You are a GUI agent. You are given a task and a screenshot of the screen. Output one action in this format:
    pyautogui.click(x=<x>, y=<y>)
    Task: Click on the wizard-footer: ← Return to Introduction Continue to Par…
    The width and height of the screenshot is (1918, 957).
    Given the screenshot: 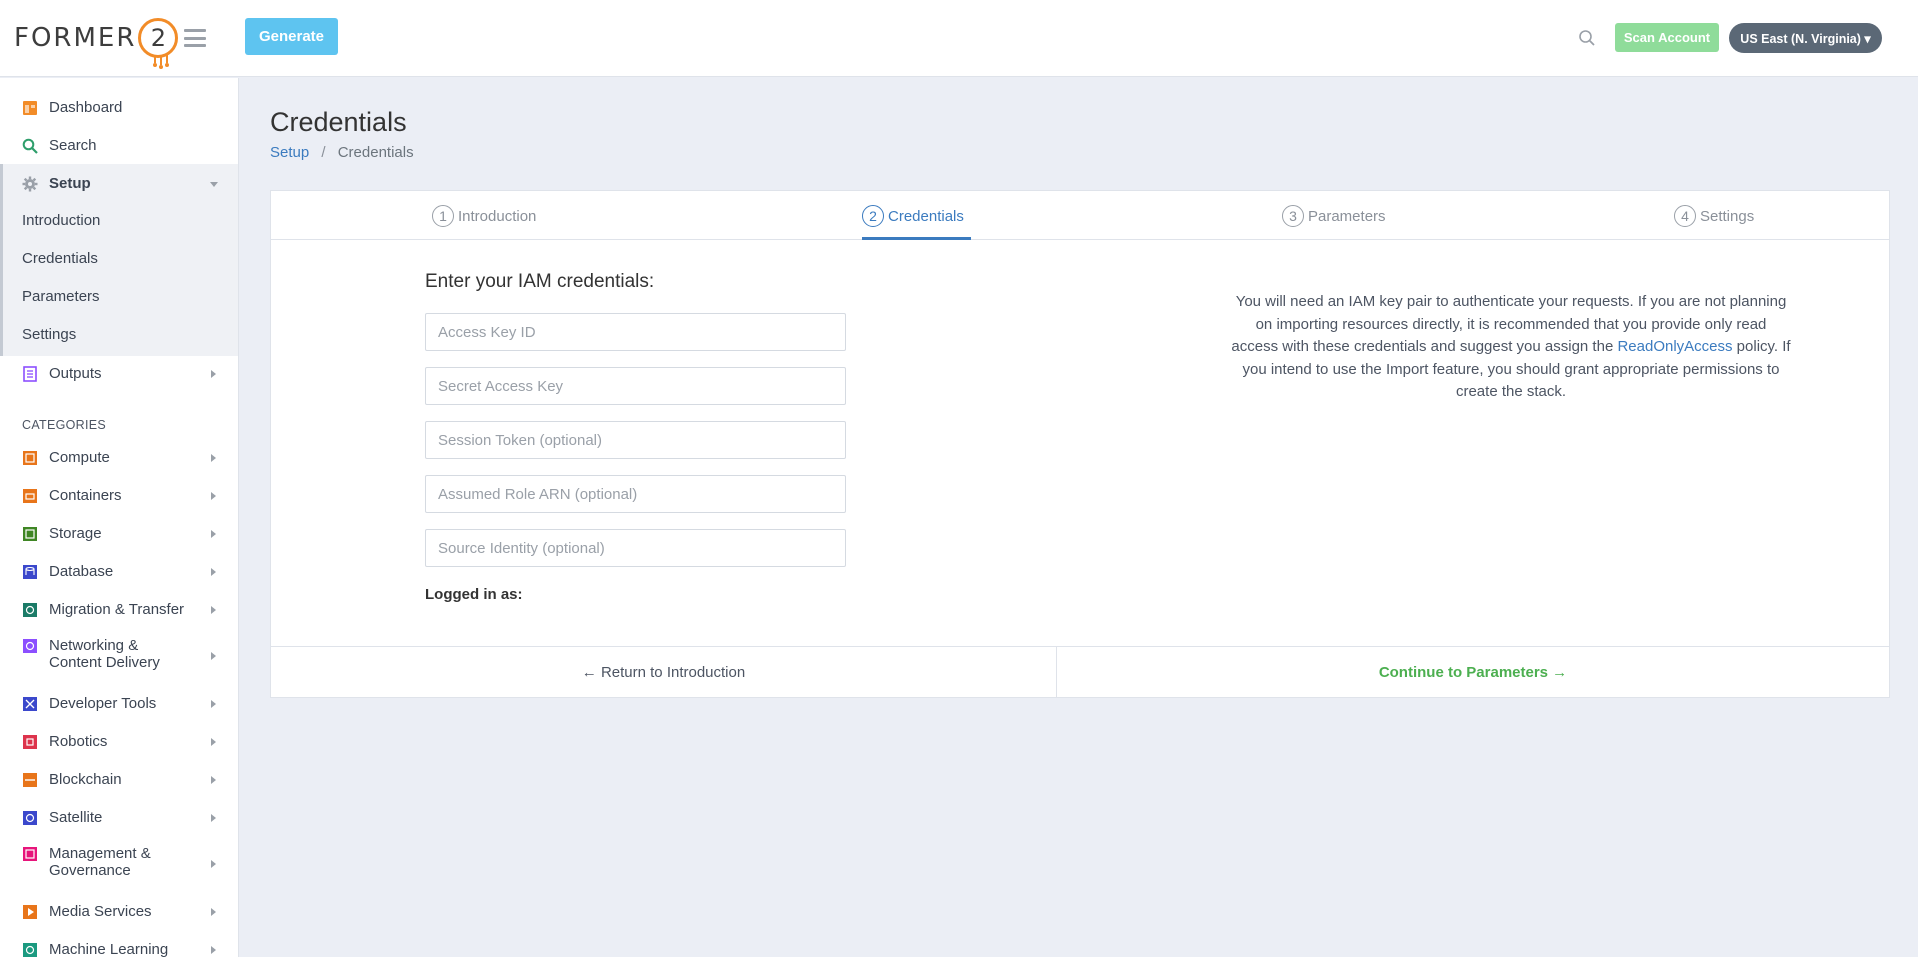 What is the action you would take?
    pyautogui.click(x=1080, y=672)
    